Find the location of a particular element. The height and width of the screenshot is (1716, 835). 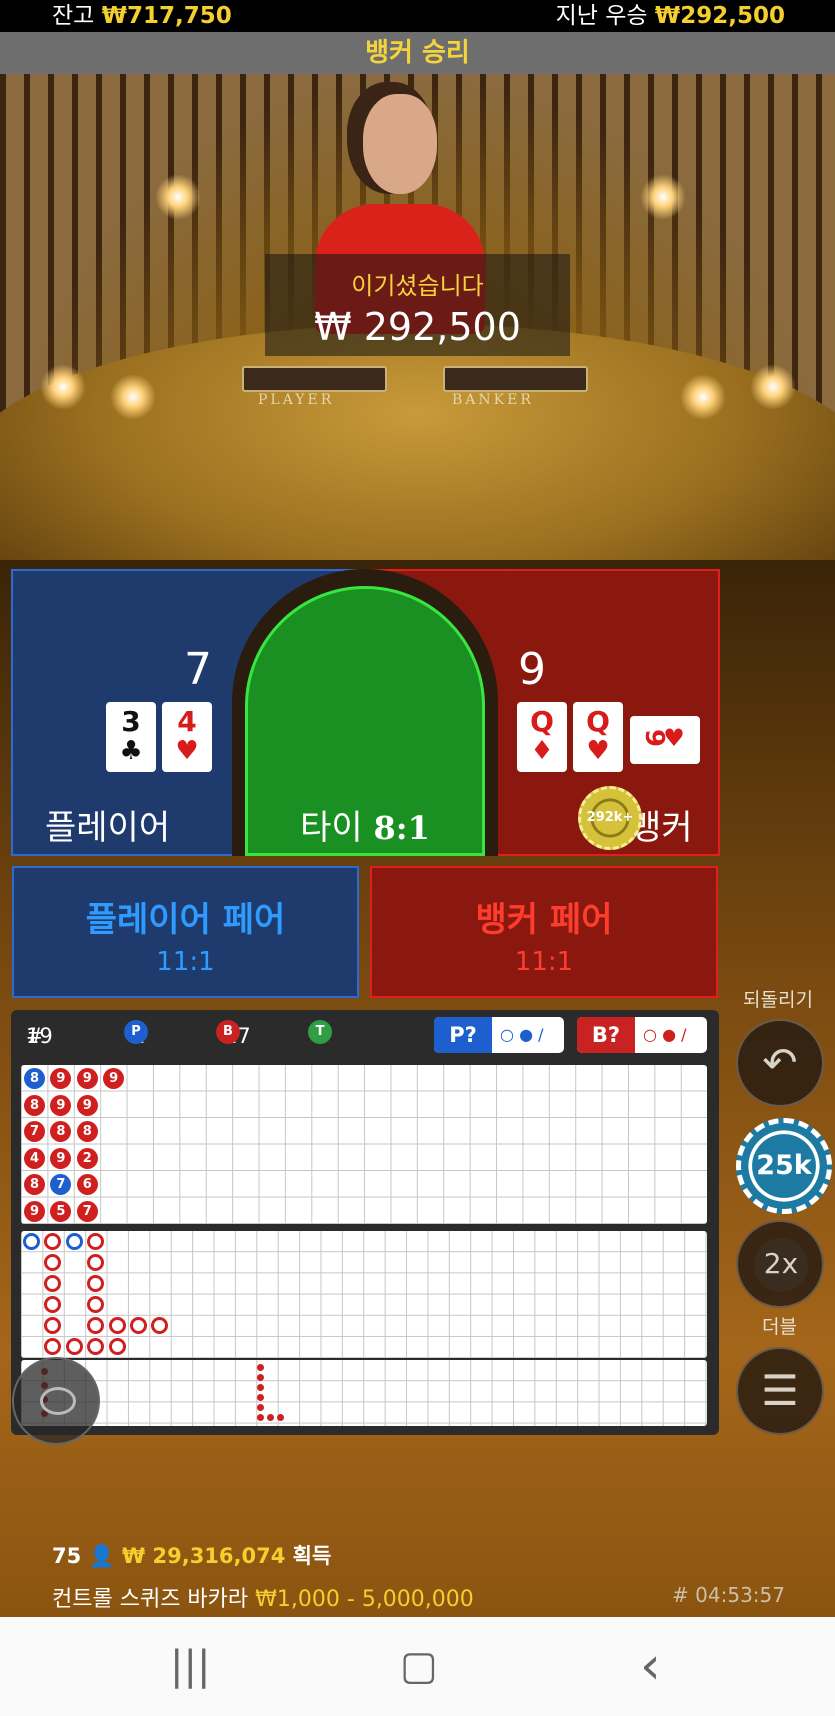

home-icon: ▢ is located at coordinates (419, 1666).